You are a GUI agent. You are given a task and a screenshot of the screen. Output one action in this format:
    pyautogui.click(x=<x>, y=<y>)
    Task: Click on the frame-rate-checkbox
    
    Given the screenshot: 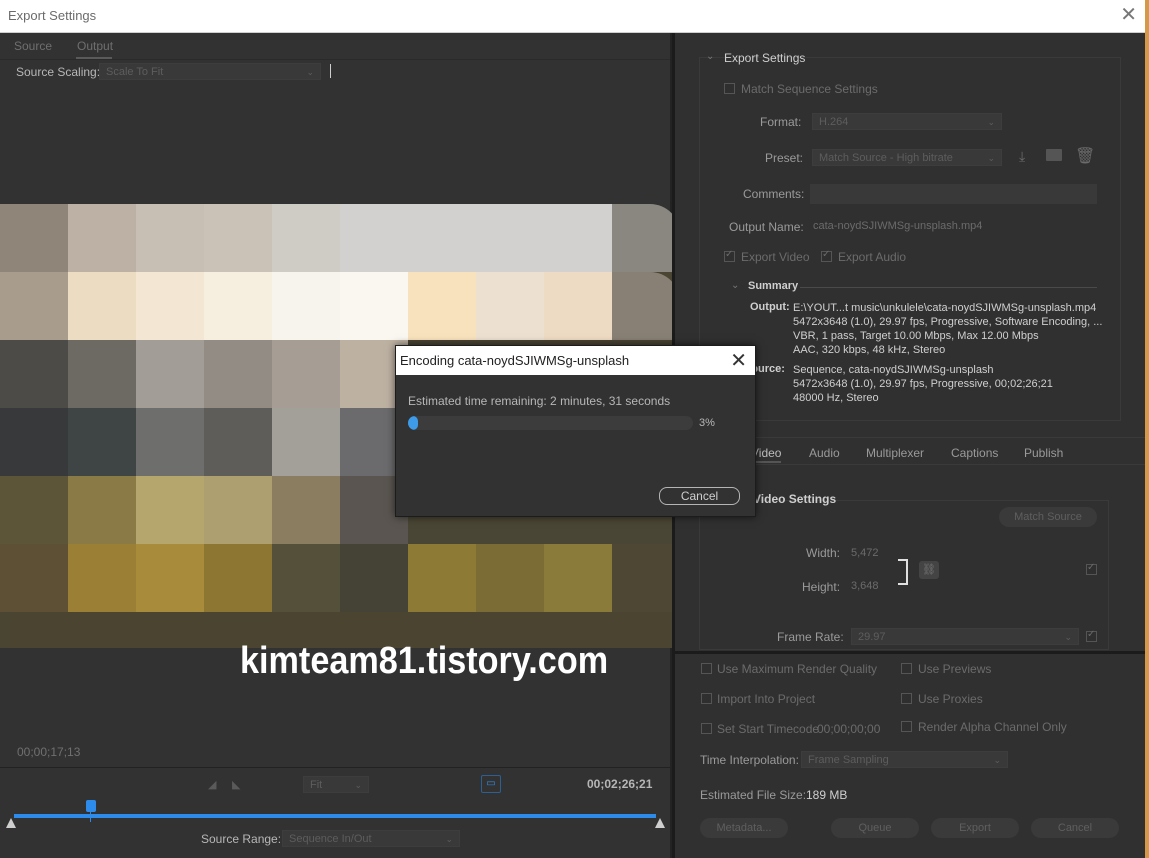 What is the action you would take?
    pyautogui.click(x=1091, y=635)
    